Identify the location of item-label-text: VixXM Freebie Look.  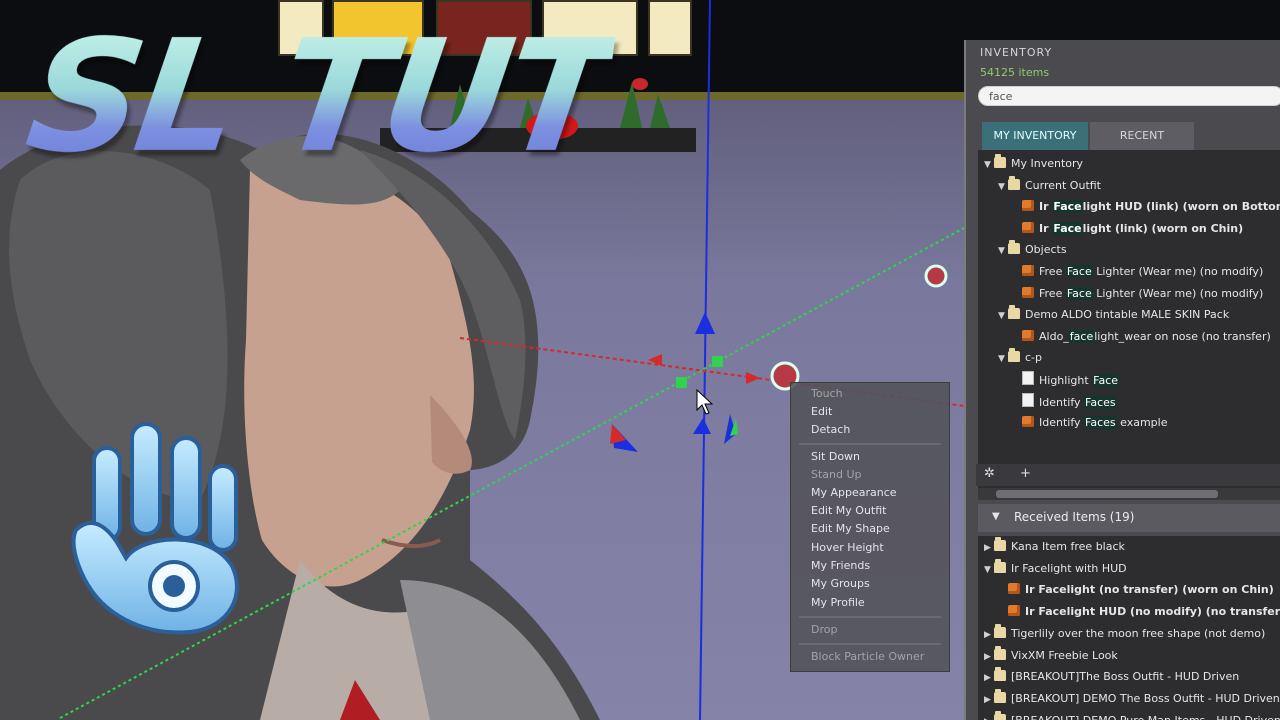
(1064, 655).